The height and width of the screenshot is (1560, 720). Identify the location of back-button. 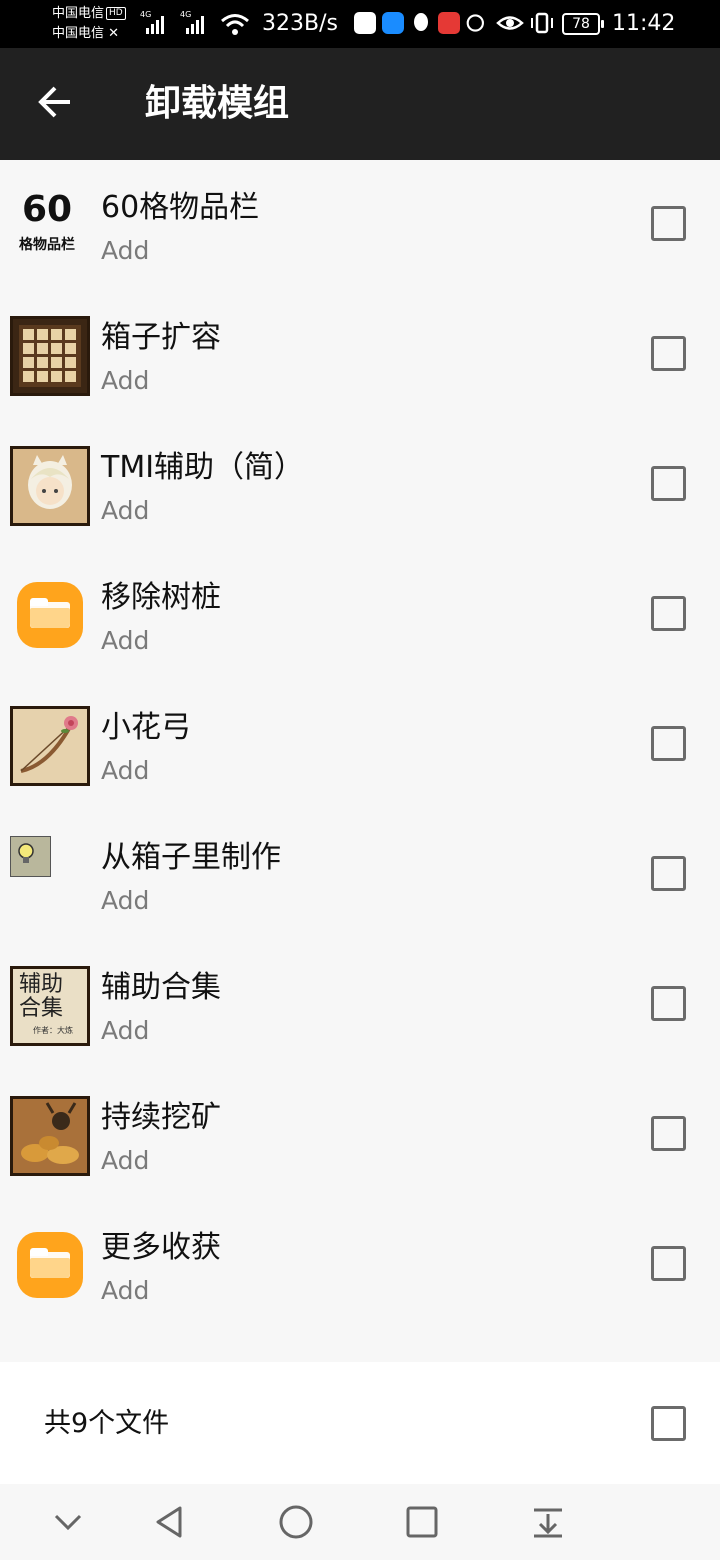
(56, 102).